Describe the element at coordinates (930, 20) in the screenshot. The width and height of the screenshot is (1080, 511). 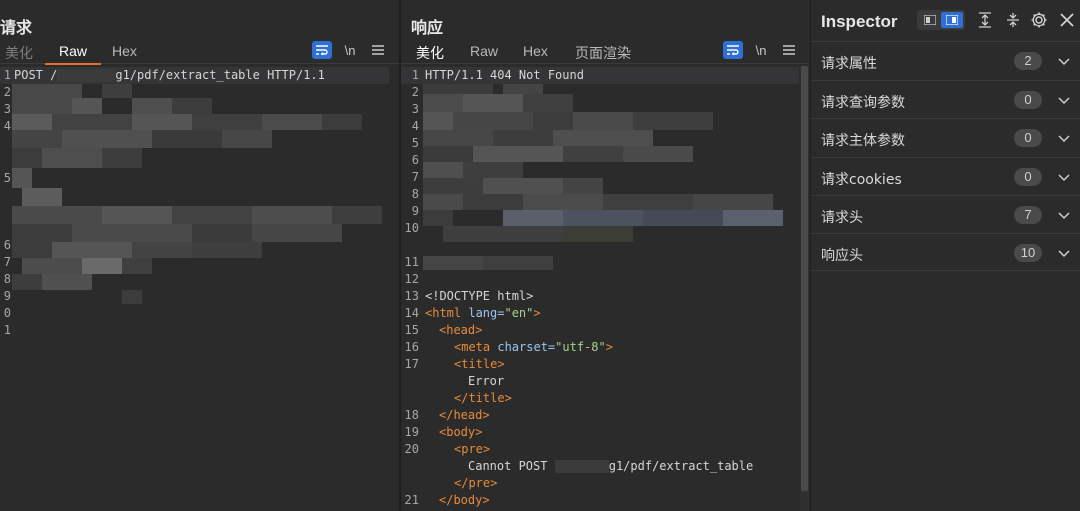
I see `inspector-left-layout-button` at that location.